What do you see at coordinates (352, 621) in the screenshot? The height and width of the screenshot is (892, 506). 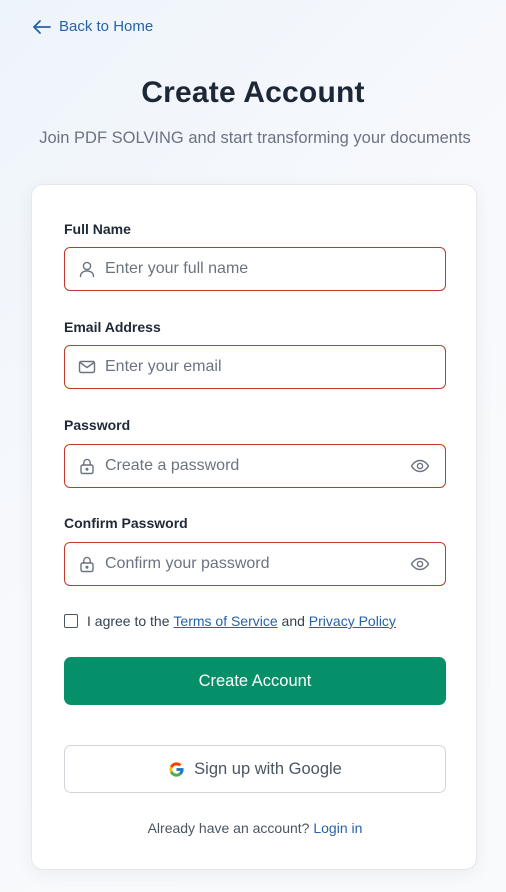 I see `privacy-policy-link: Privacy Policy` at bounding box center [352, 621].